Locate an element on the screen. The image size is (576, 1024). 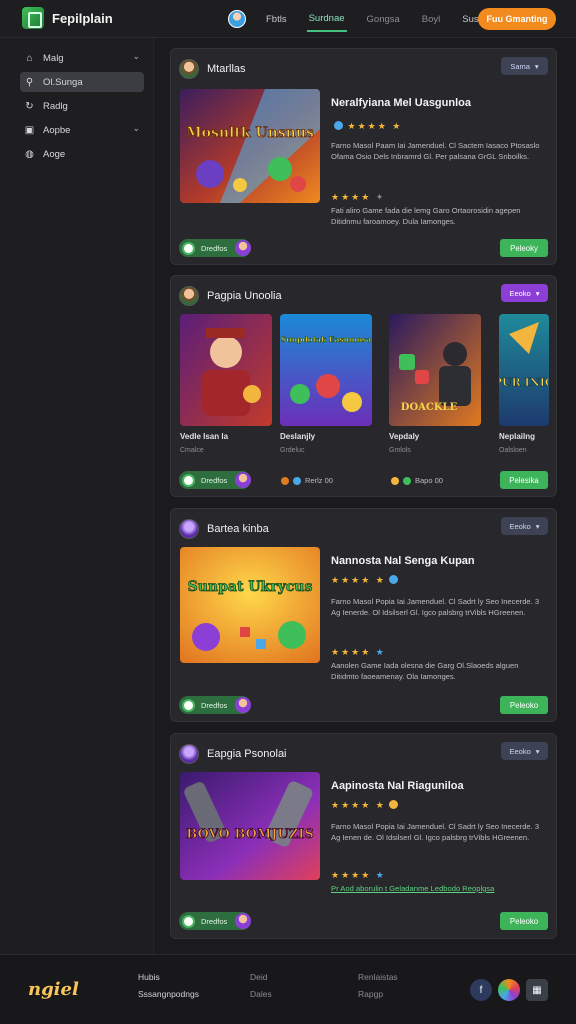
feature-title: Neralfyiana Mel Uasgunloa is located at coordinates (401, 103).